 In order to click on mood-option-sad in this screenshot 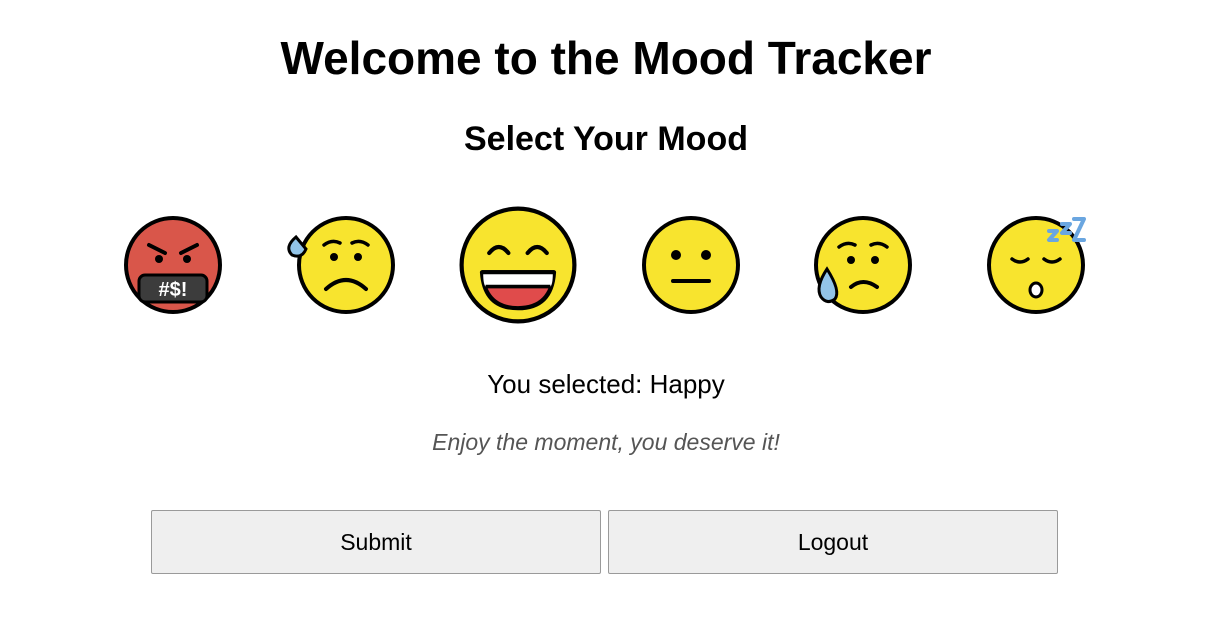, I will do `click(863, 265)`.